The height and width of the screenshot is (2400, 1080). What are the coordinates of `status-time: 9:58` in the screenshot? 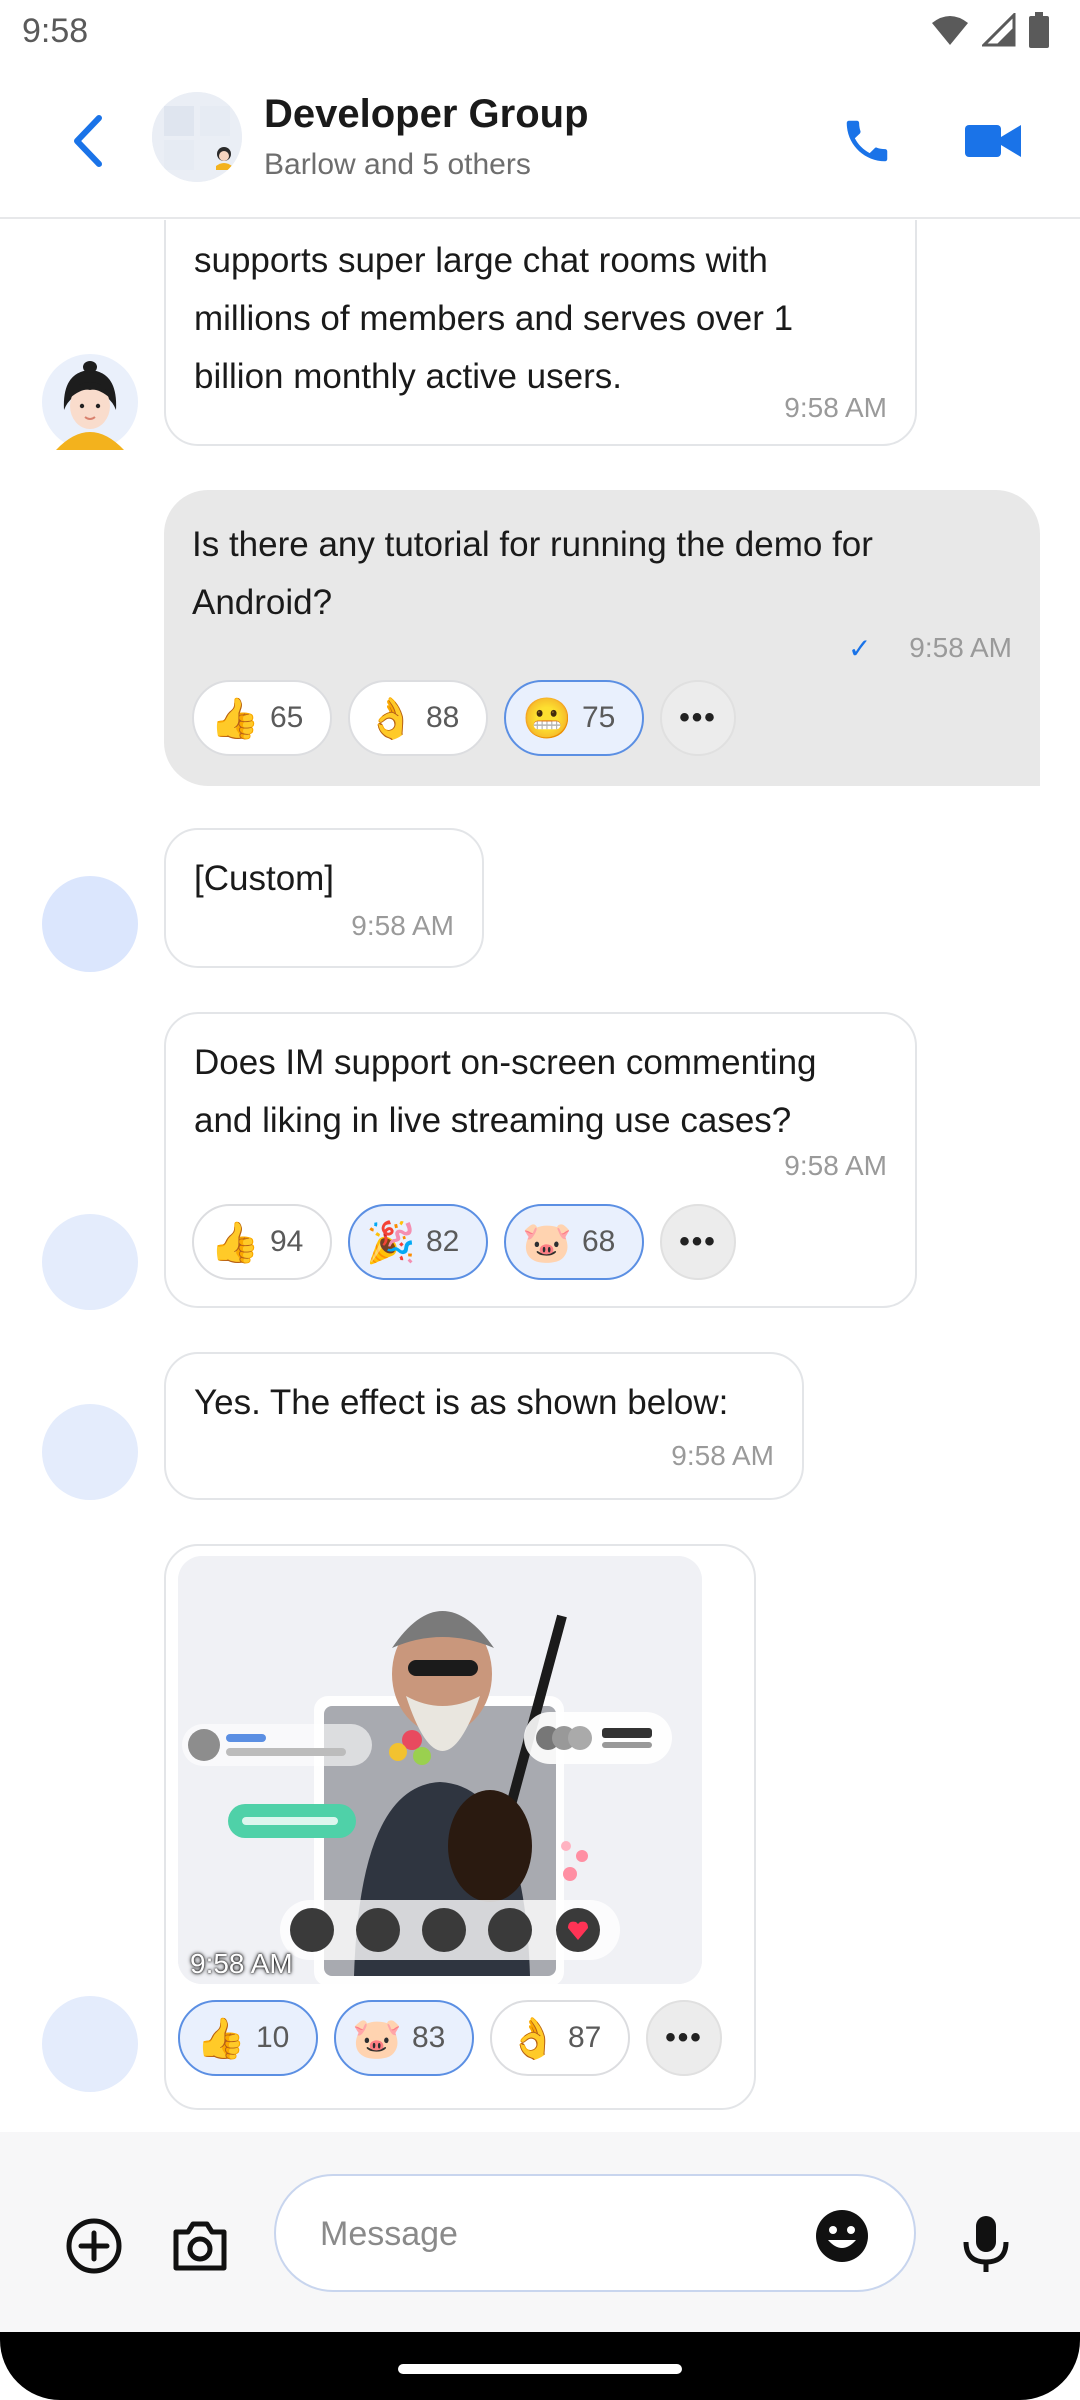 It's located at (55, 31).